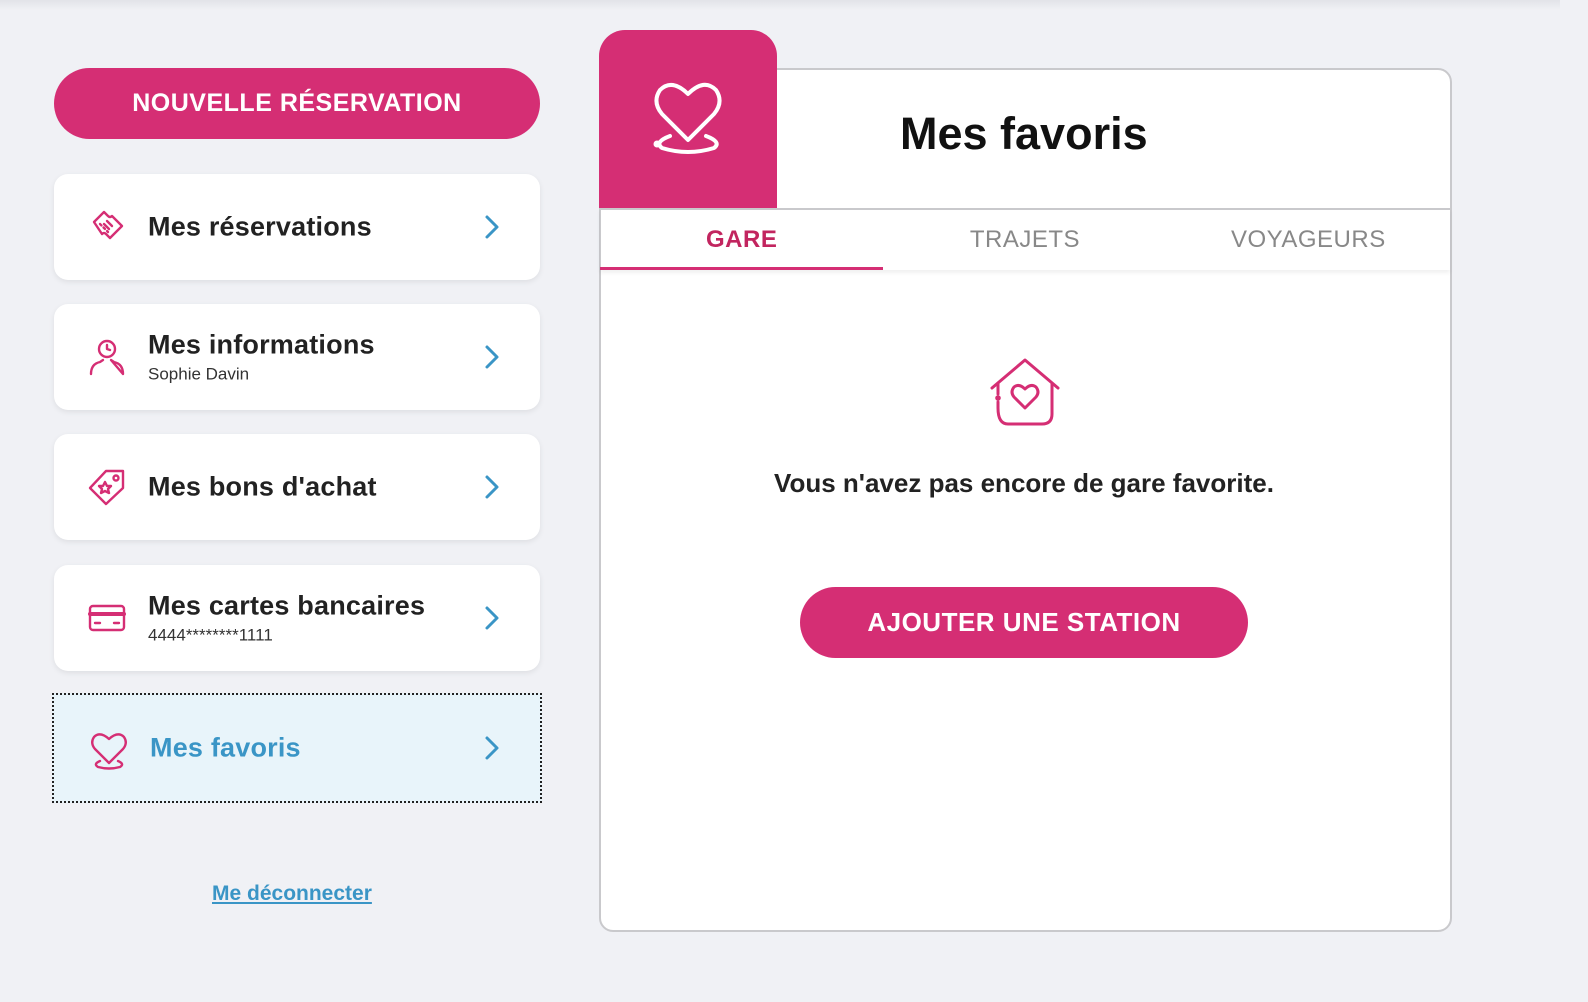 This screenshot has height=1002, width=1588. Describe the element at coordinates (780, 5) in the screenshot. I see `top-shadow` at that location.